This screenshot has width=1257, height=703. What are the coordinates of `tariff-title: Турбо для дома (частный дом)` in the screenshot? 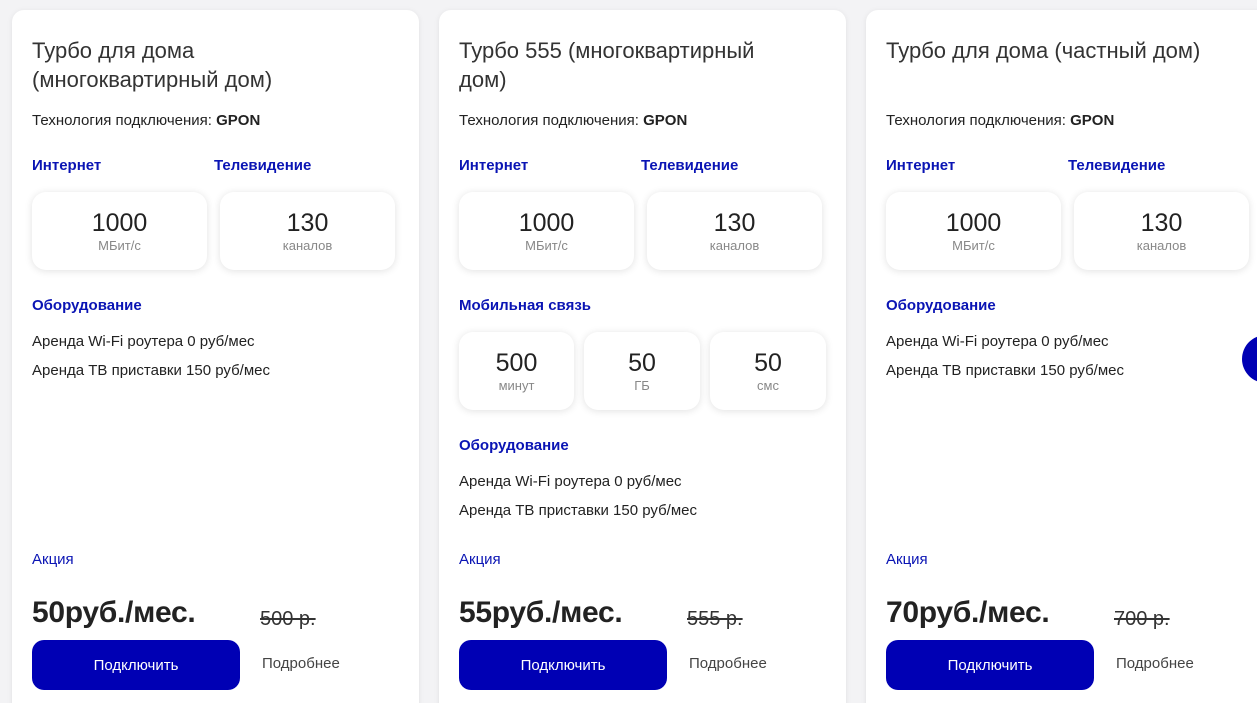 It's located at (1043, 50).